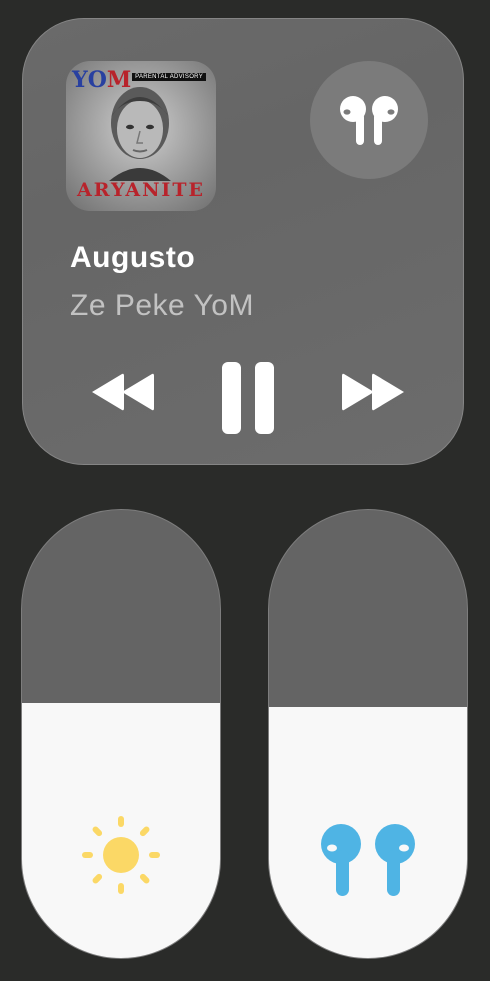 The image size is (490, 981). I want to click on album-art: YOM PARENTAL ADVISORY ARYANITE, so click(141, 136).